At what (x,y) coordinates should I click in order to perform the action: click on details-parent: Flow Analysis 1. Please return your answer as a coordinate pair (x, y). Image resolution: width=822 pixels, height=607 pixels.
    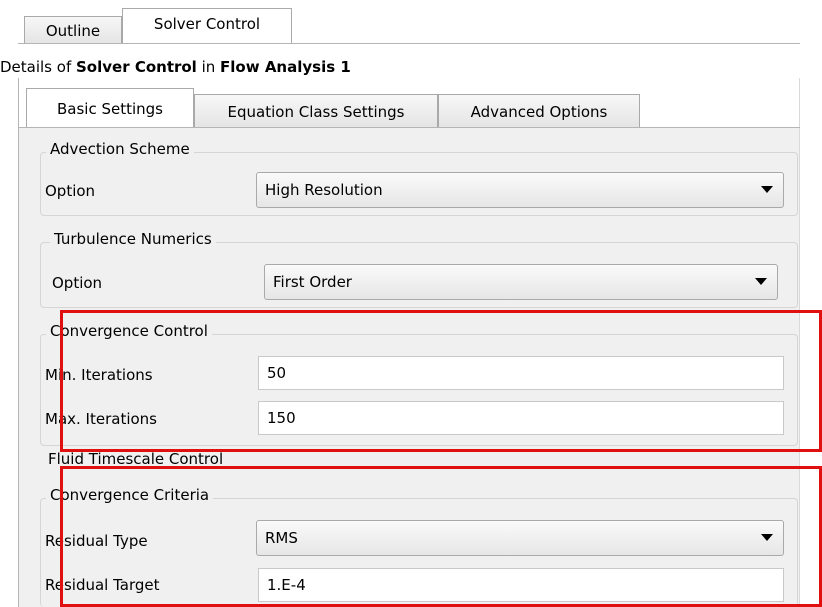
    Looking at the image, I should click on (285, 67).